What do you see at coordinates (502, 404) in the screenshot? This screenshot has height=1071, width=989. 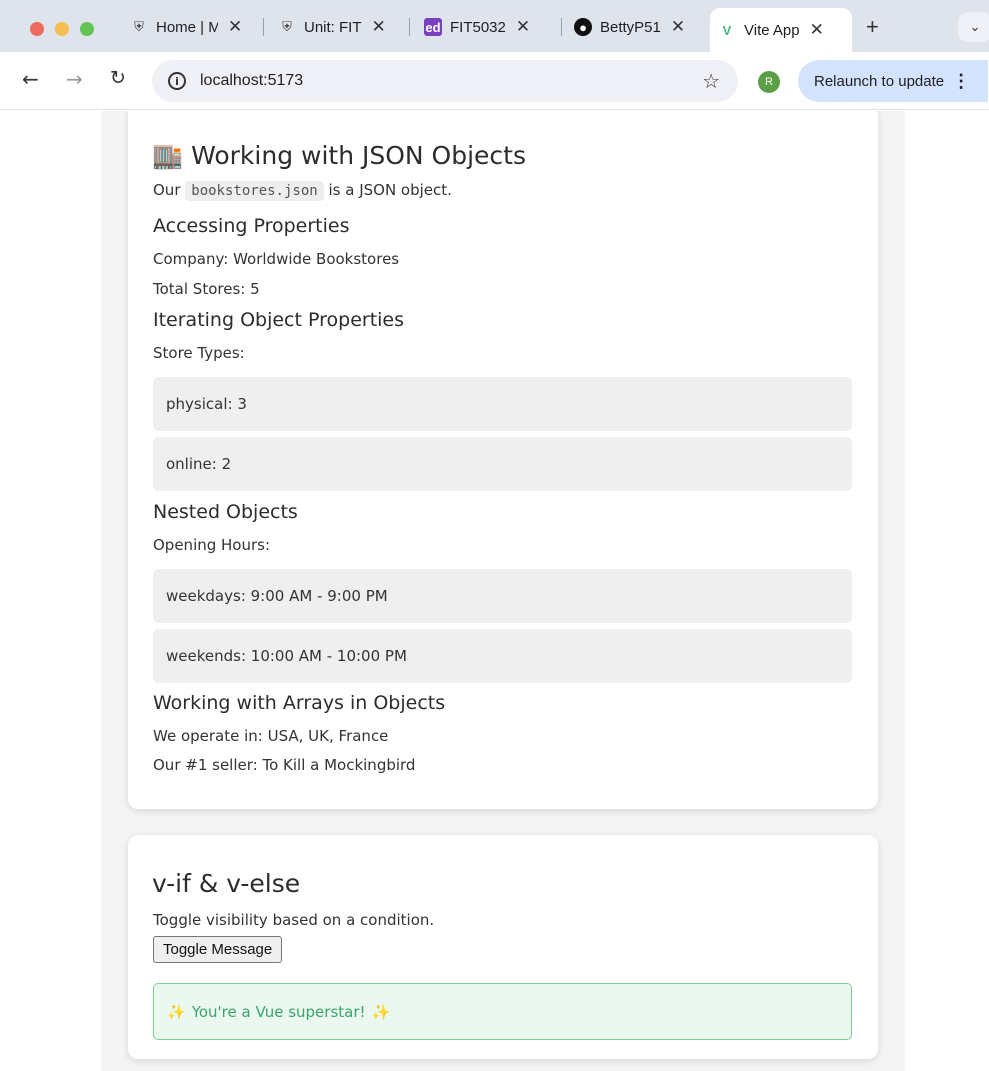 I see `list-item: physical: 3` at bounding box center [502, 404].